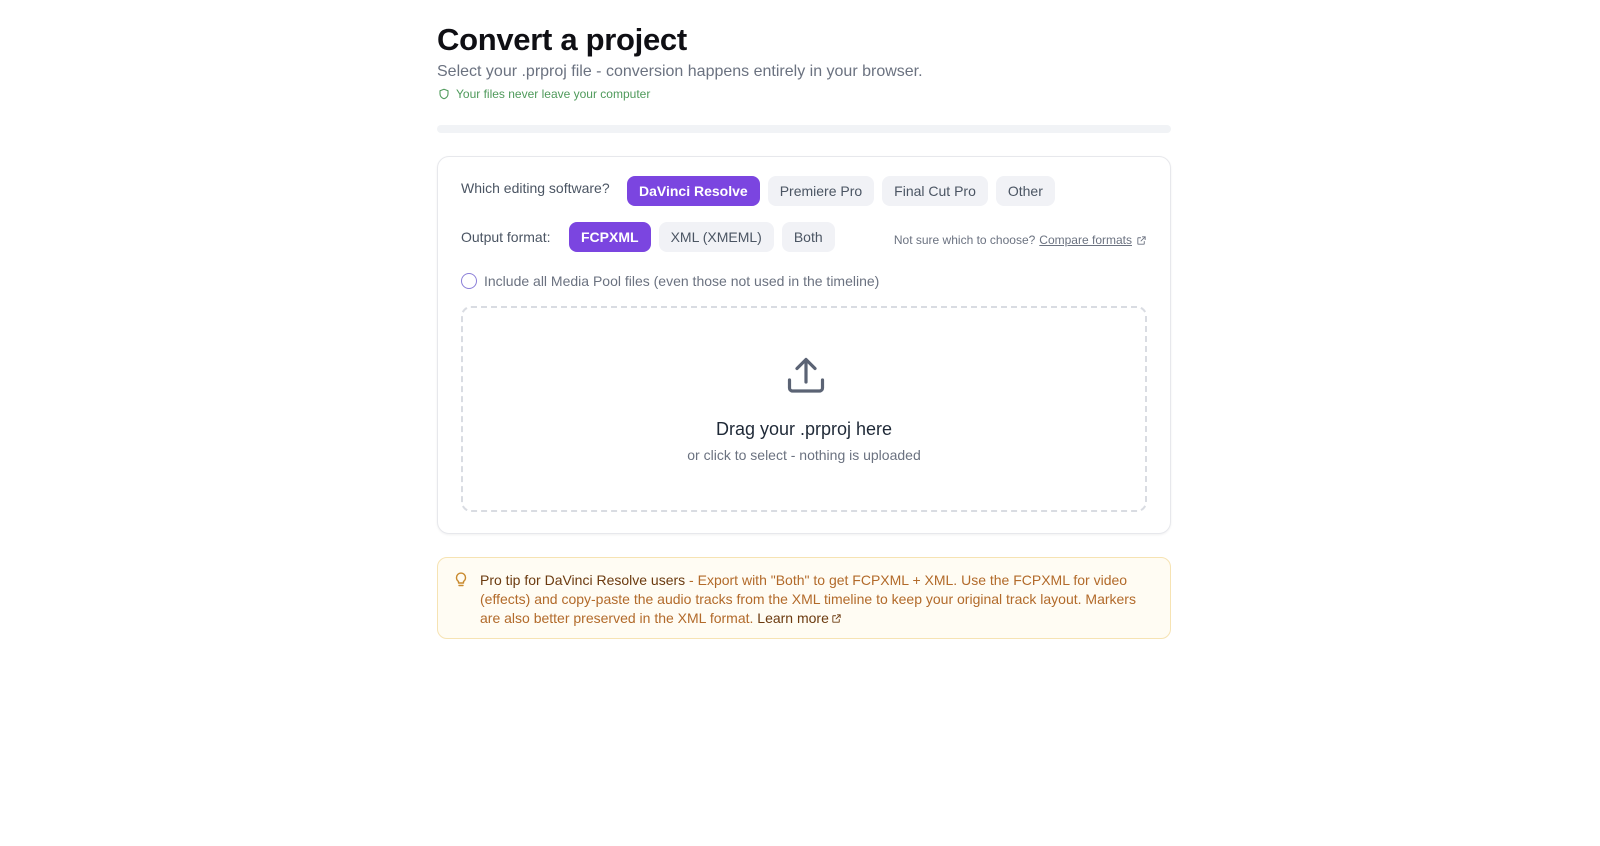  What do you see at coordinates (610, 237) in the screenshot?
I see `format-option-fcpxml: FCPXML` at bounding box center [610, 237].